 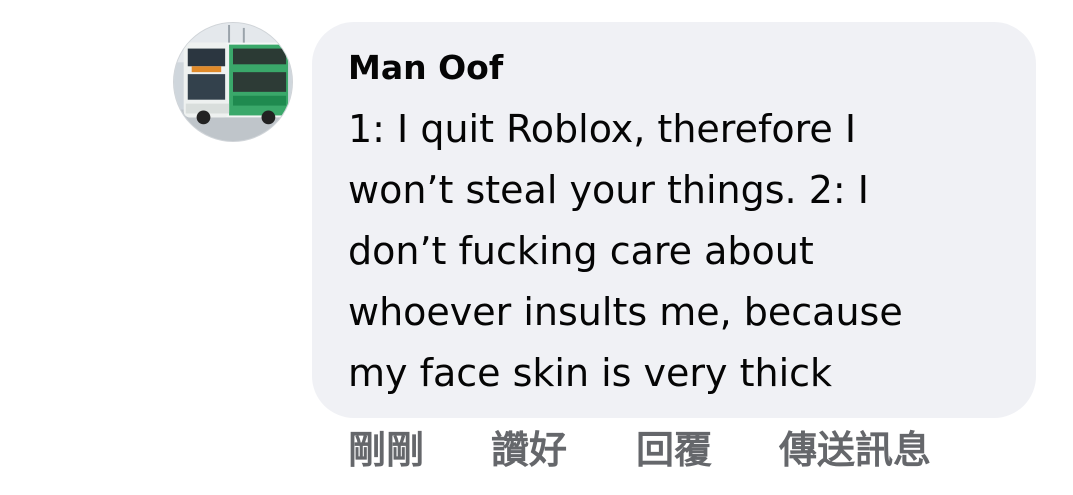 I want to click on avatar, so click(x=233, y=82).